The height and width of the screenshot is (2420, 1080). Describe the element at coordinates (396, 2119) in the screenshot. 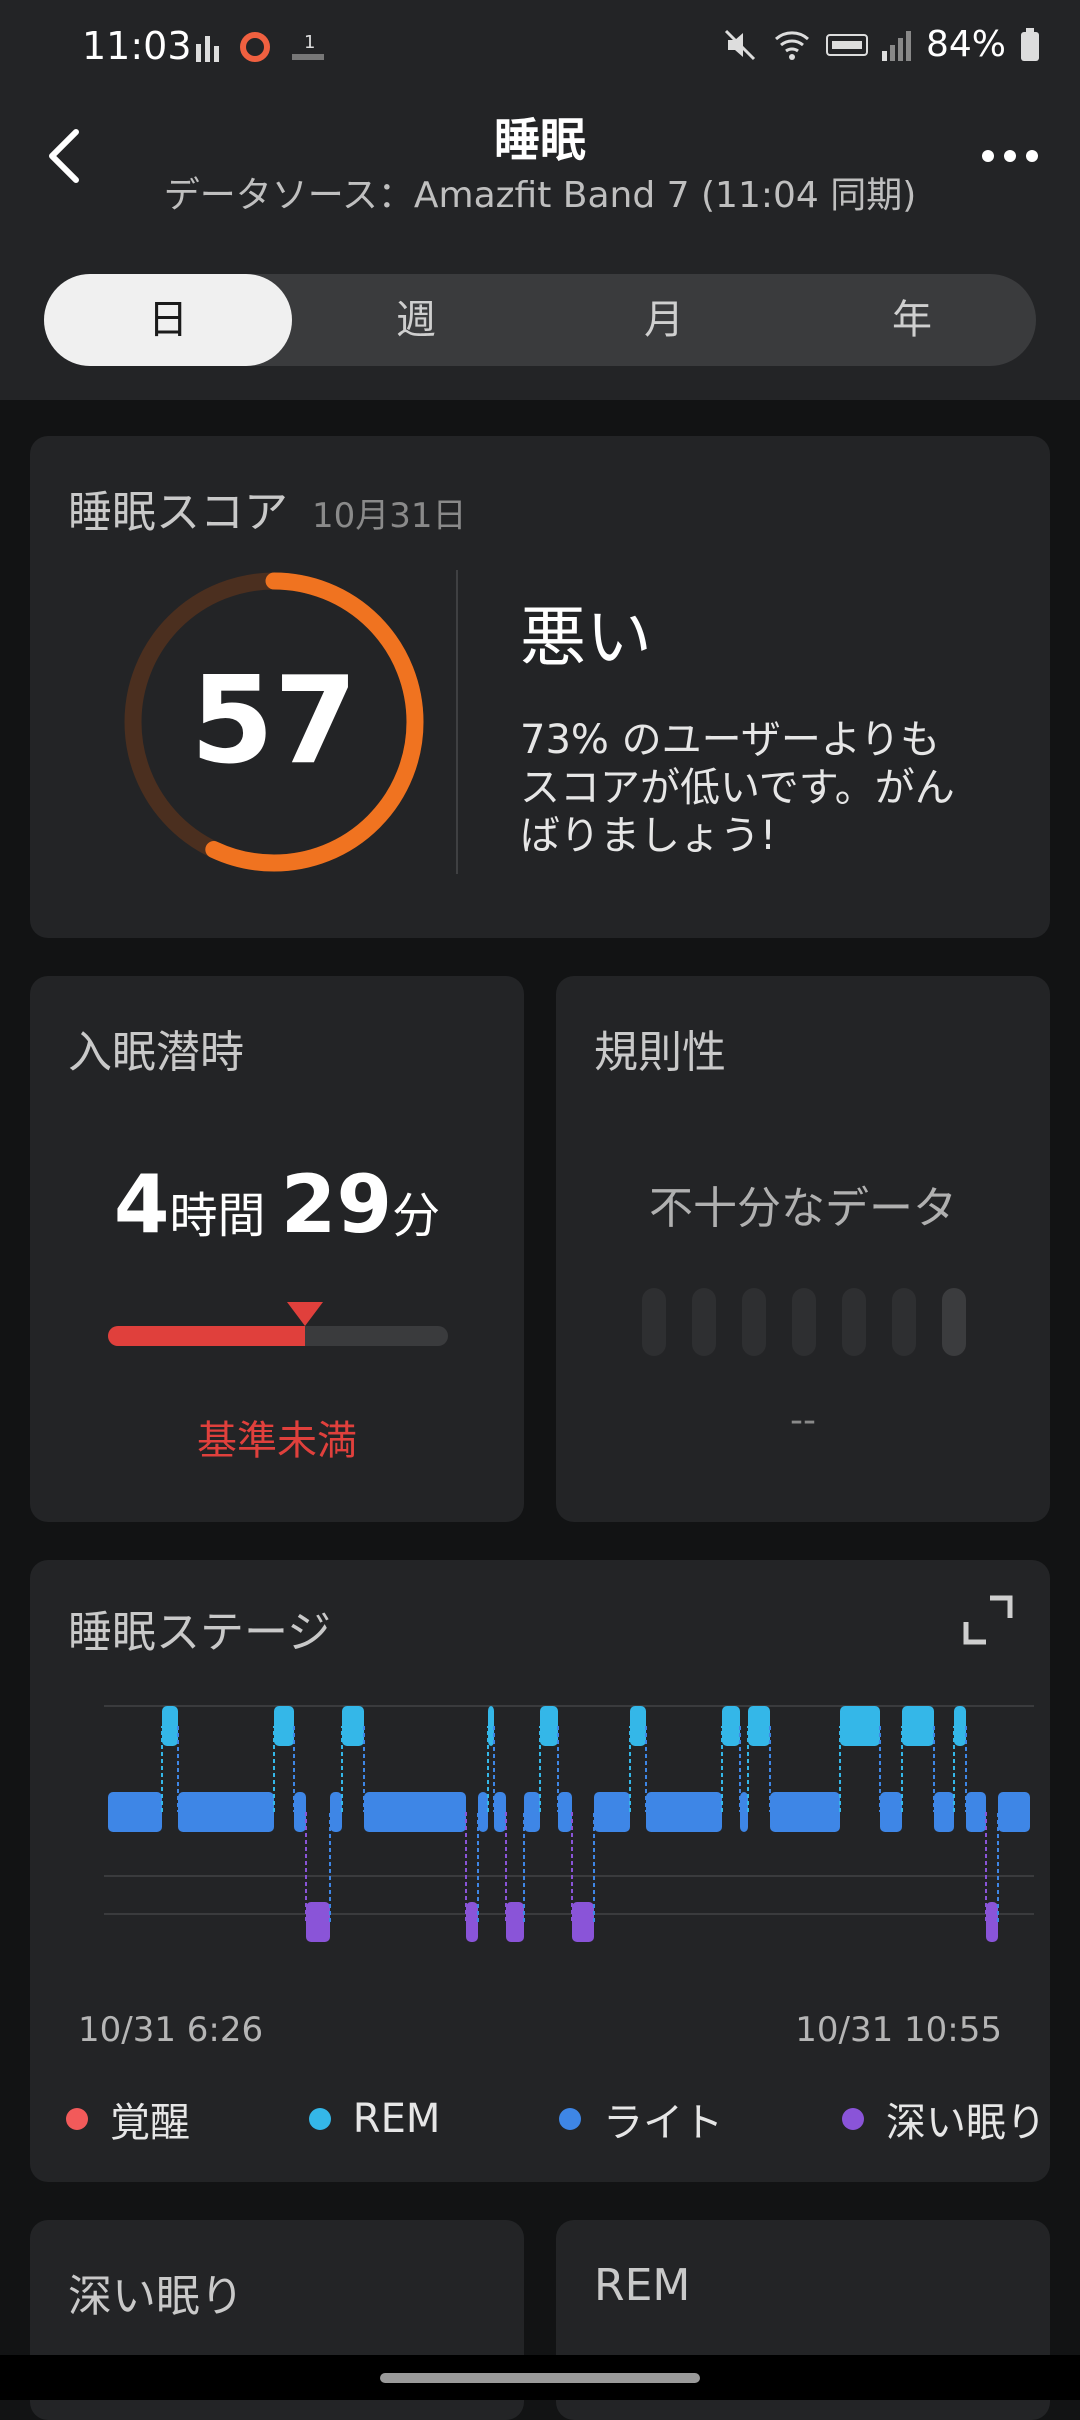

I see `legend-label: REM` at that location.